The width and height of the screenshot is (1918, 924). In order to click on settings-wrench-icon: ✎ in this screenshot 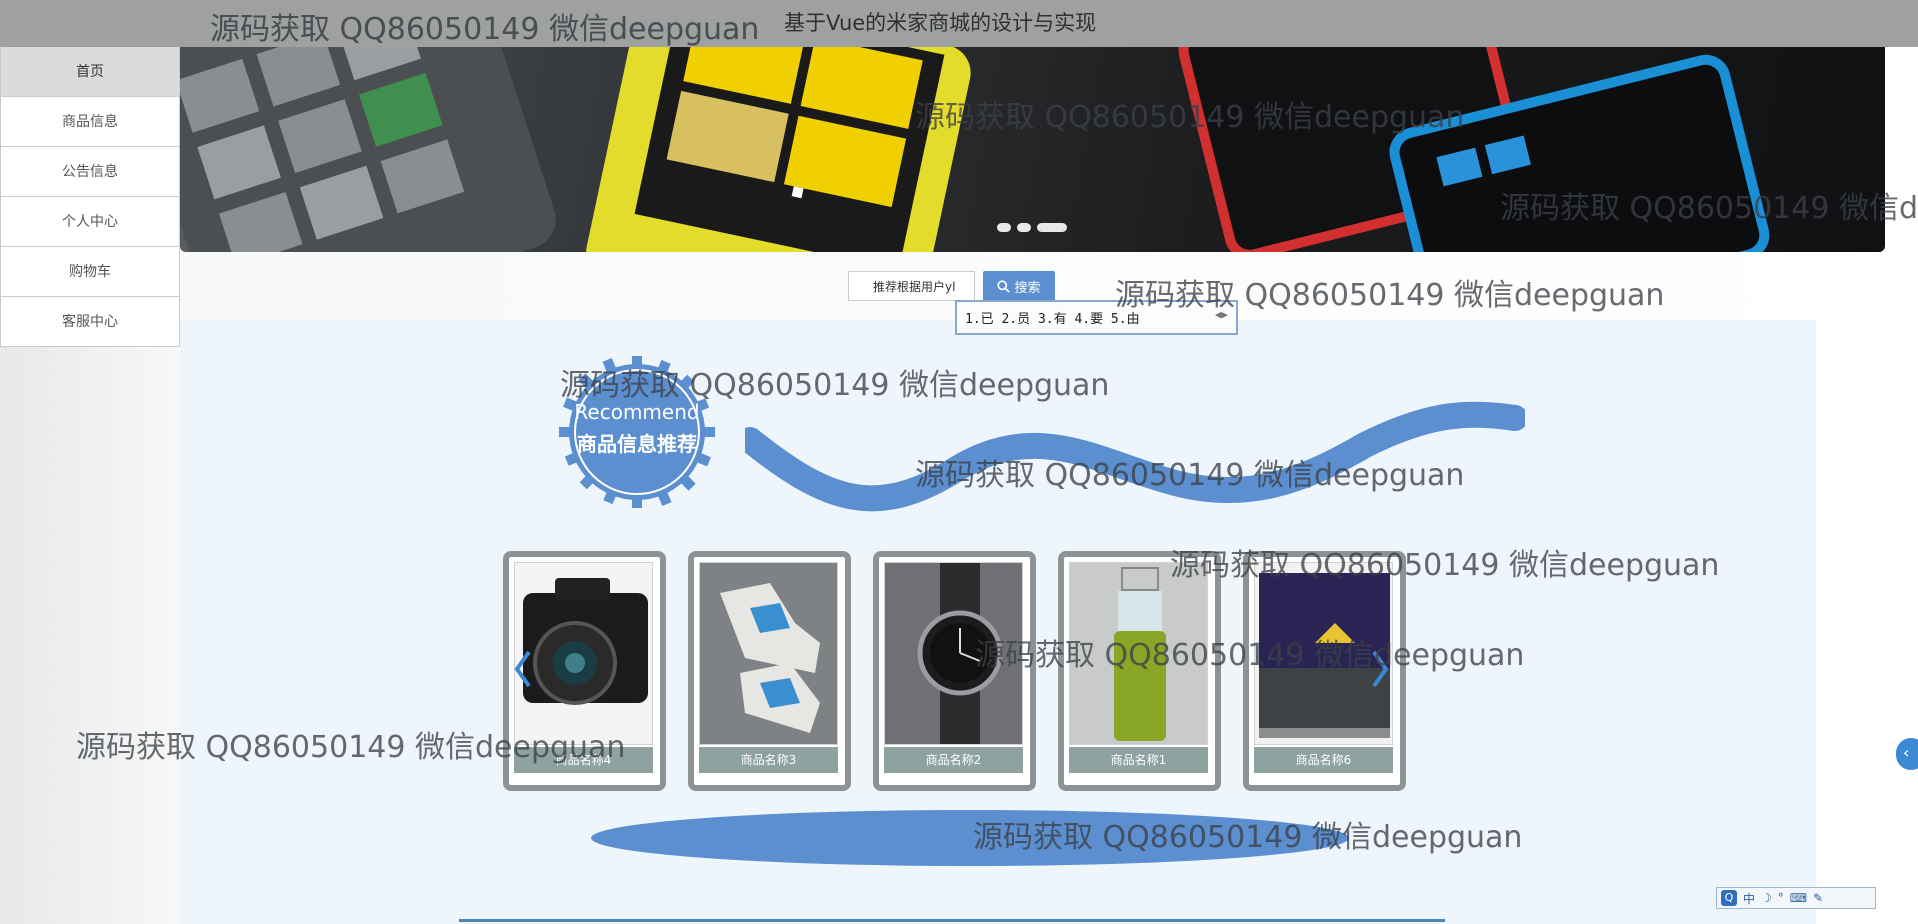, I will do `click(1818, 898)`.